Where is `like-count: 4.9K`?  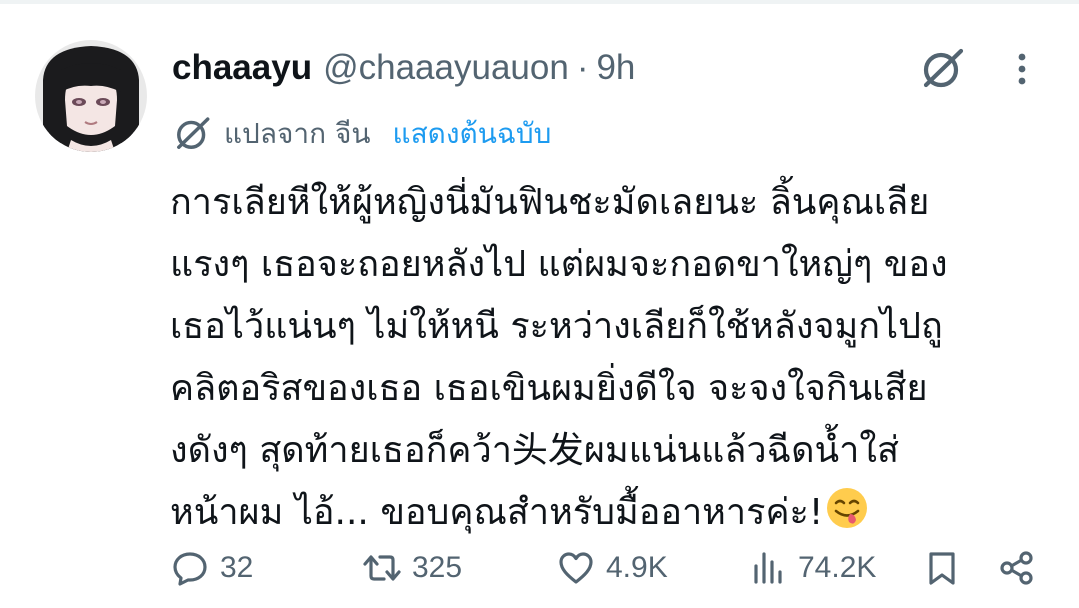 like-count: 4.9K is located at coordinates (637, 567).